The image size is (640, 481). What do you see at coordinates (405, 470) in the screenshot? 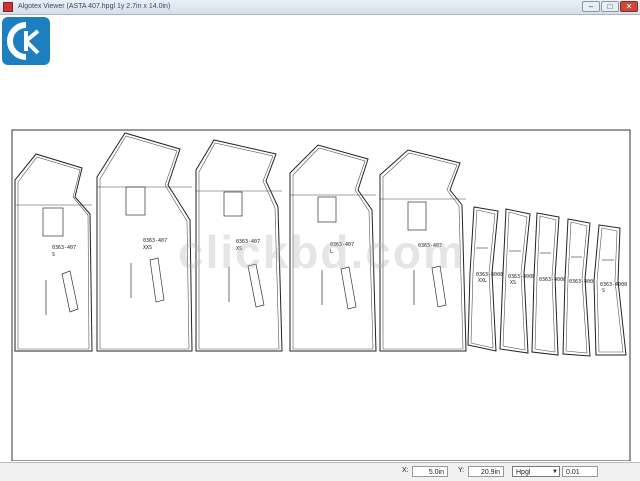
I see `x-label: X:` at bounding box center [405, 470].